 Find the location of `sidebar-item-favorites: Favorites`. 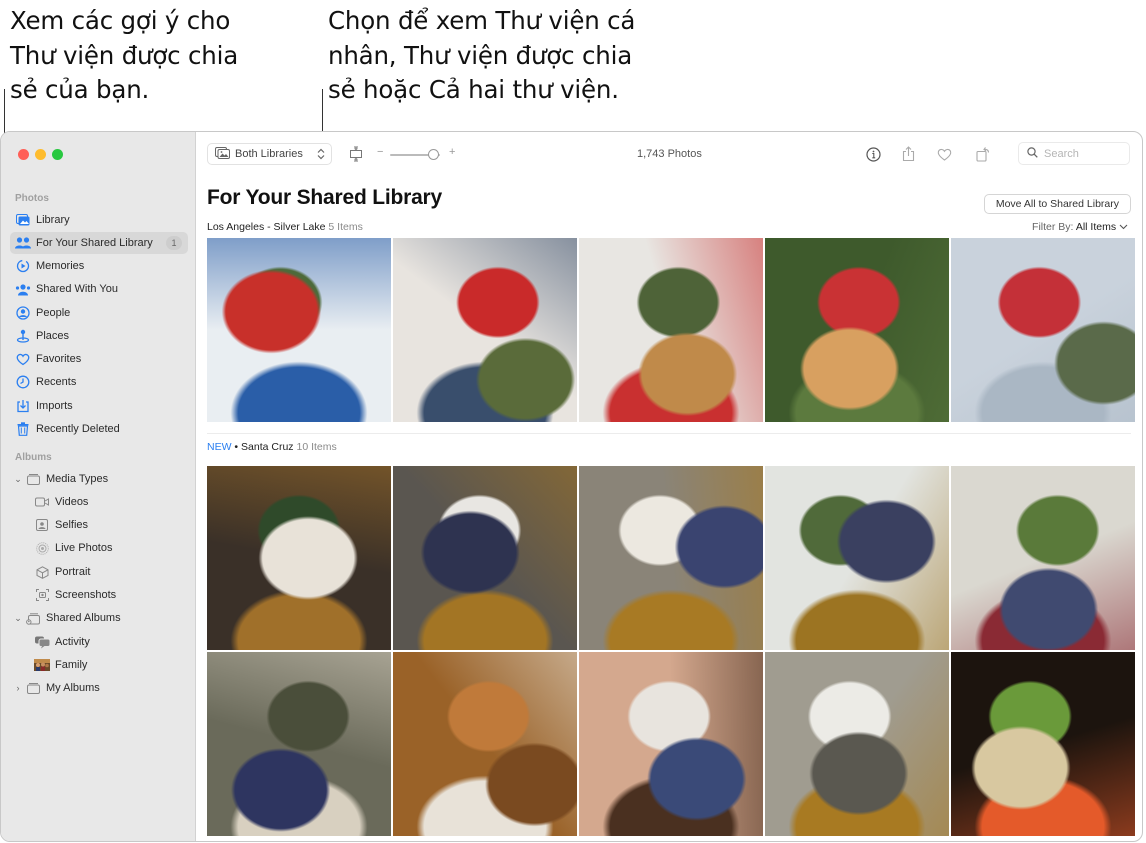

sidebar-item-favorites: Favorites is located at coordinates (99, 359).